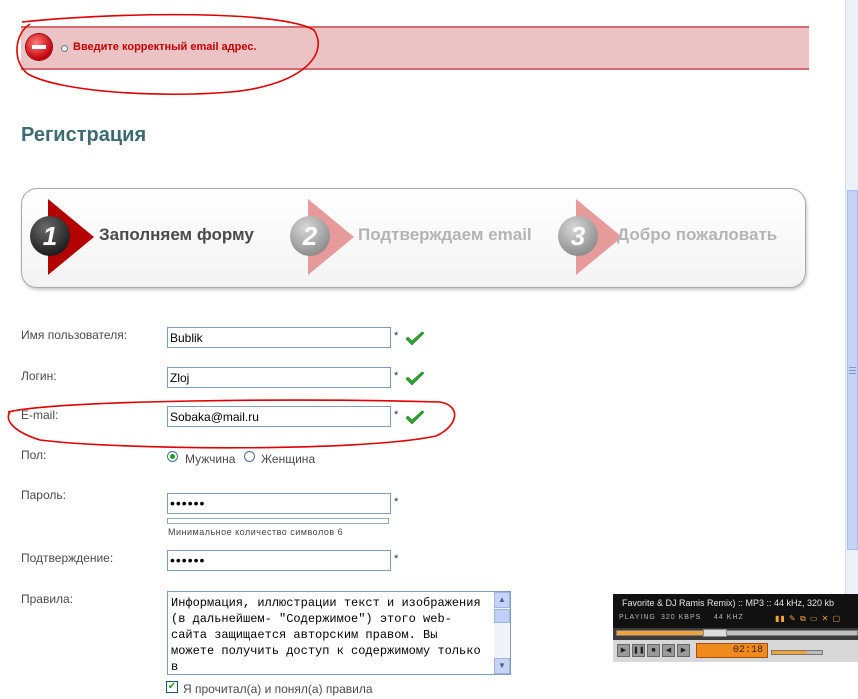 Image resolution: width=858 pixels, height=699 pixels. Describe the element at coordinates (735, 680) in the screenshot. I see `player-bottom-area` at that location.